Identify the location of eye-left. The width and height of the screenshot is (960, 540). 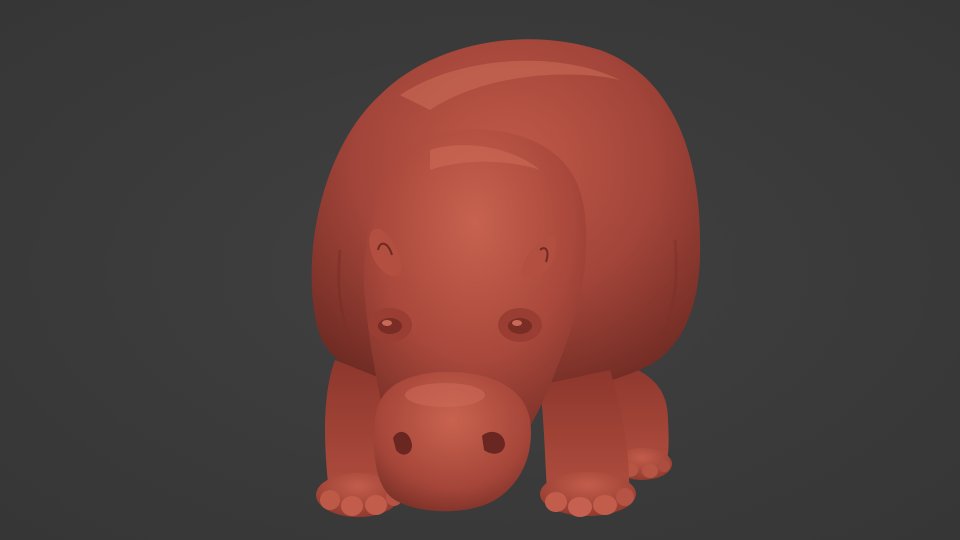
(390, 325).